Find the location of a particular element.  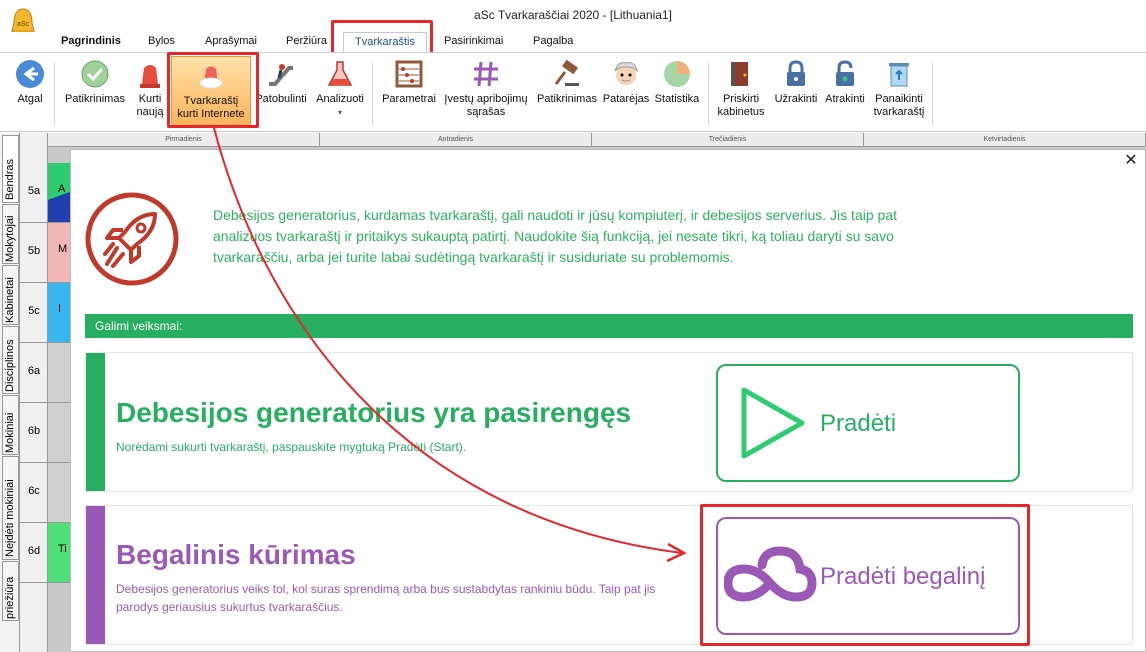

sidebar-tab-bendras: Bendras is located at coordinates (10, 169).